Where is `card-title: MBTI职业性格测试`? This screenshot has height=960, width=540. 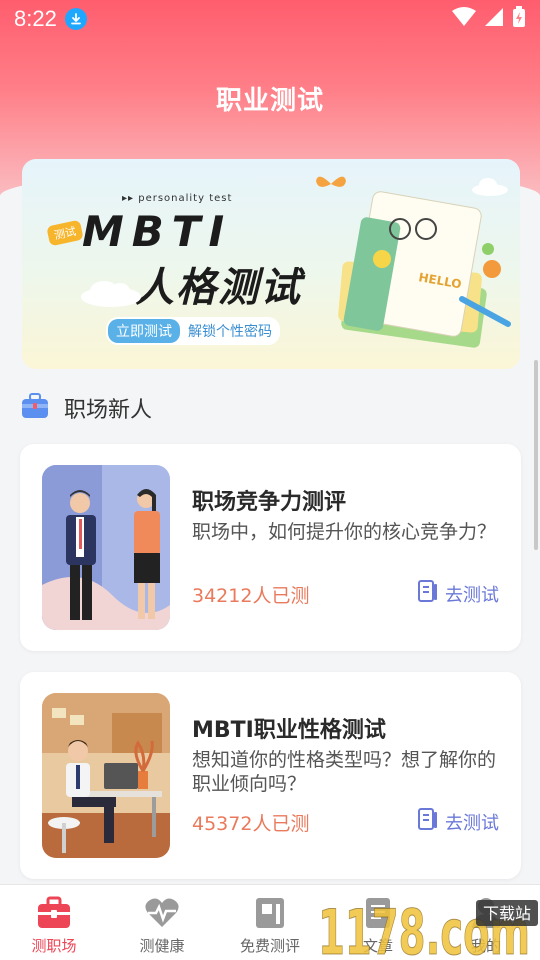
card-title: MBTI职业性格测试 is located at coordinates (289, 730).